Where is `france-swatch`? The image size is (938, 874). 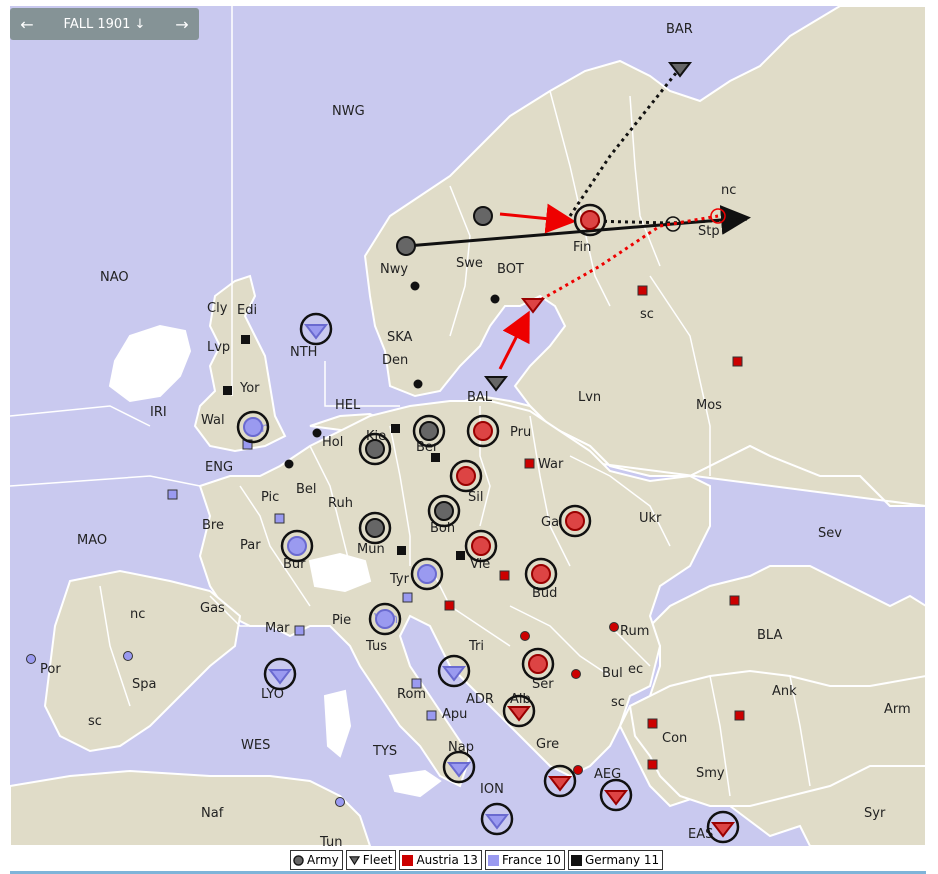 france-swatch is located at coordinates (493, 860).